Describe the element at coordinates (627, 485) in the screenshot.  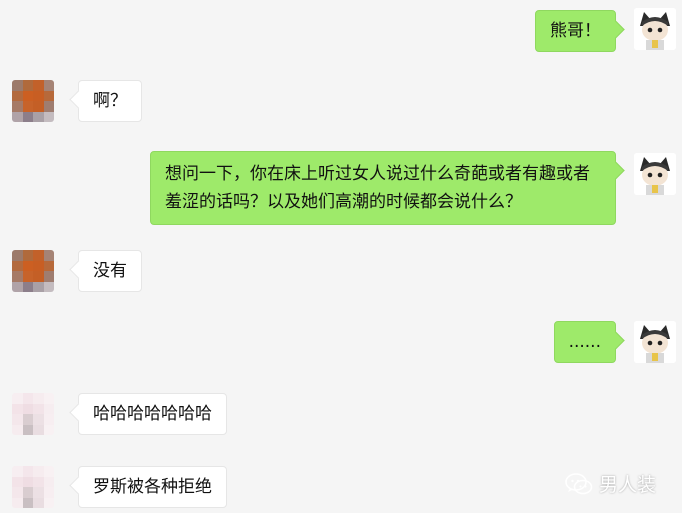
I see `watermark-text: 男人装` at that location.